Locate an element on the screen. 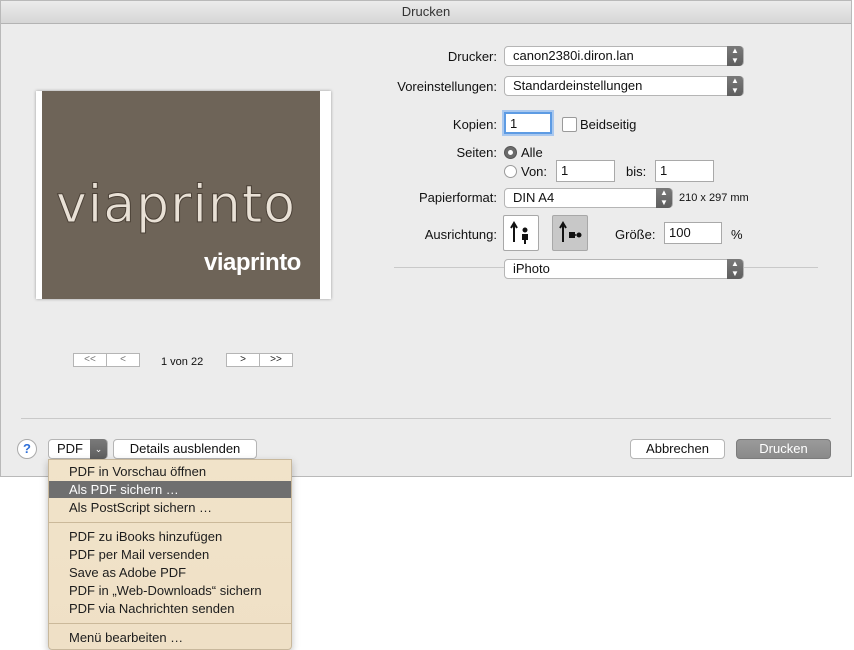  printer-label: Drucker: is located at coordinates (472, 56).